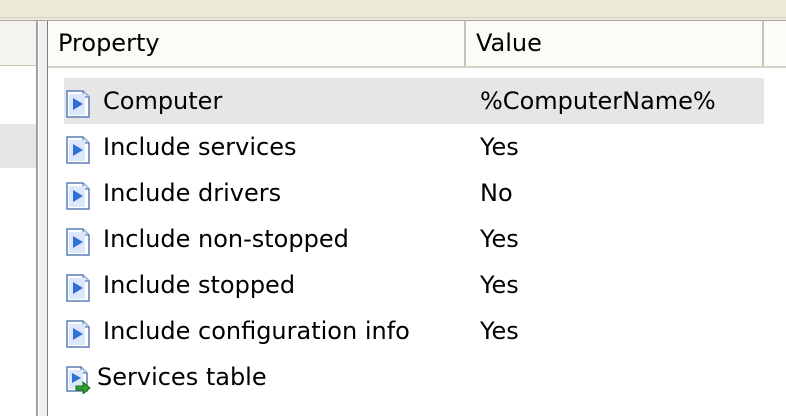 The width and height of the screenshot is (786, 416). What do you see at coordinates (163, 101) in the screenshot?
I see `property-name: Computer` at bounding box center [163, 101].